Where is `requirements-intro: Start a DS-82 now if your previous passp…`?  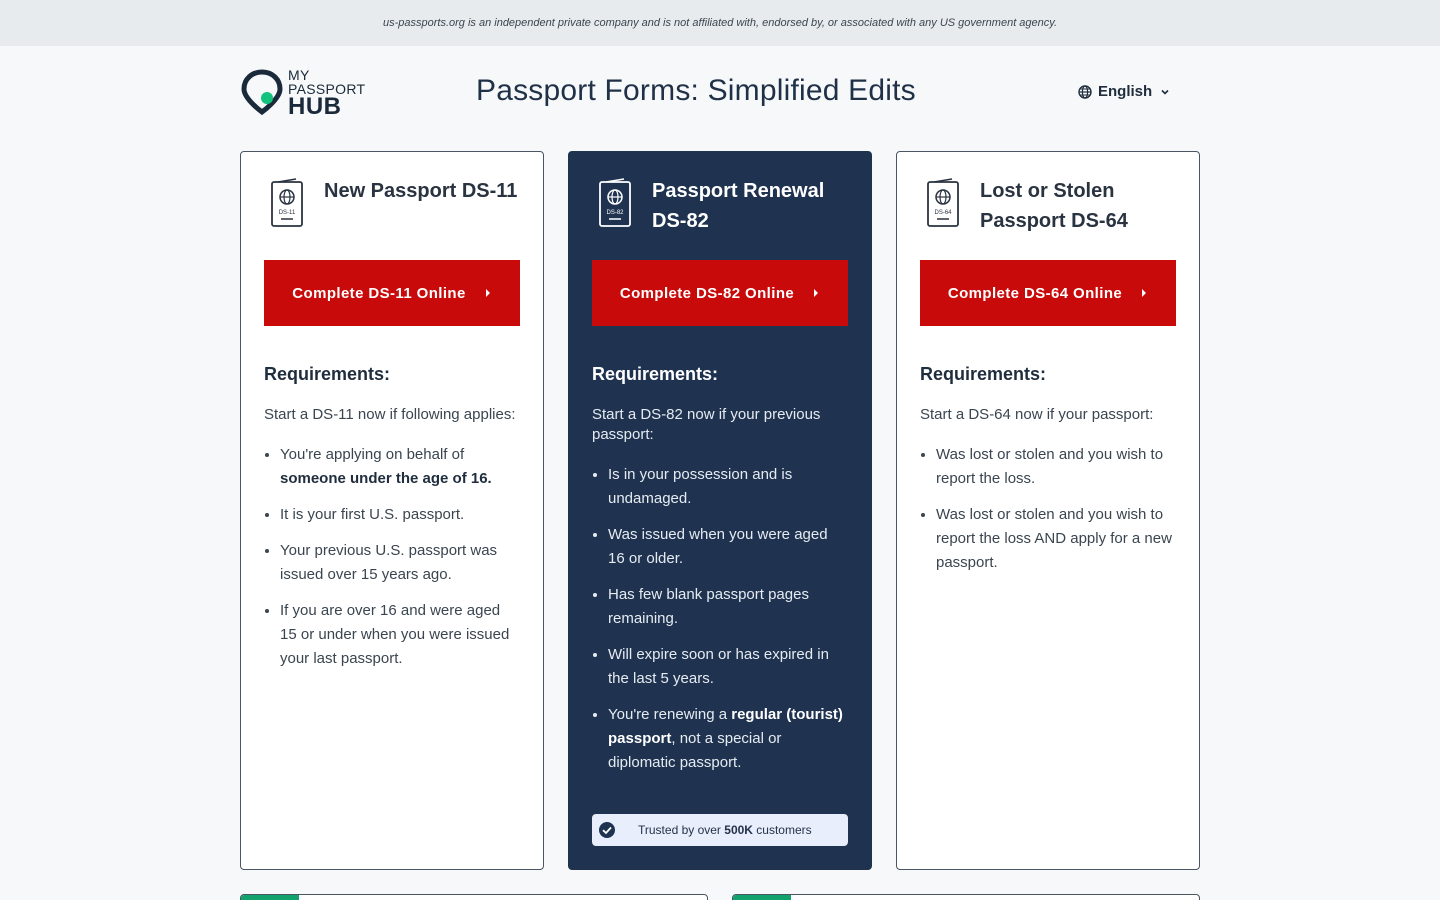
requirements-intro: Start a DS-82 now if your previous passp… is located at coordinates (706, 424).